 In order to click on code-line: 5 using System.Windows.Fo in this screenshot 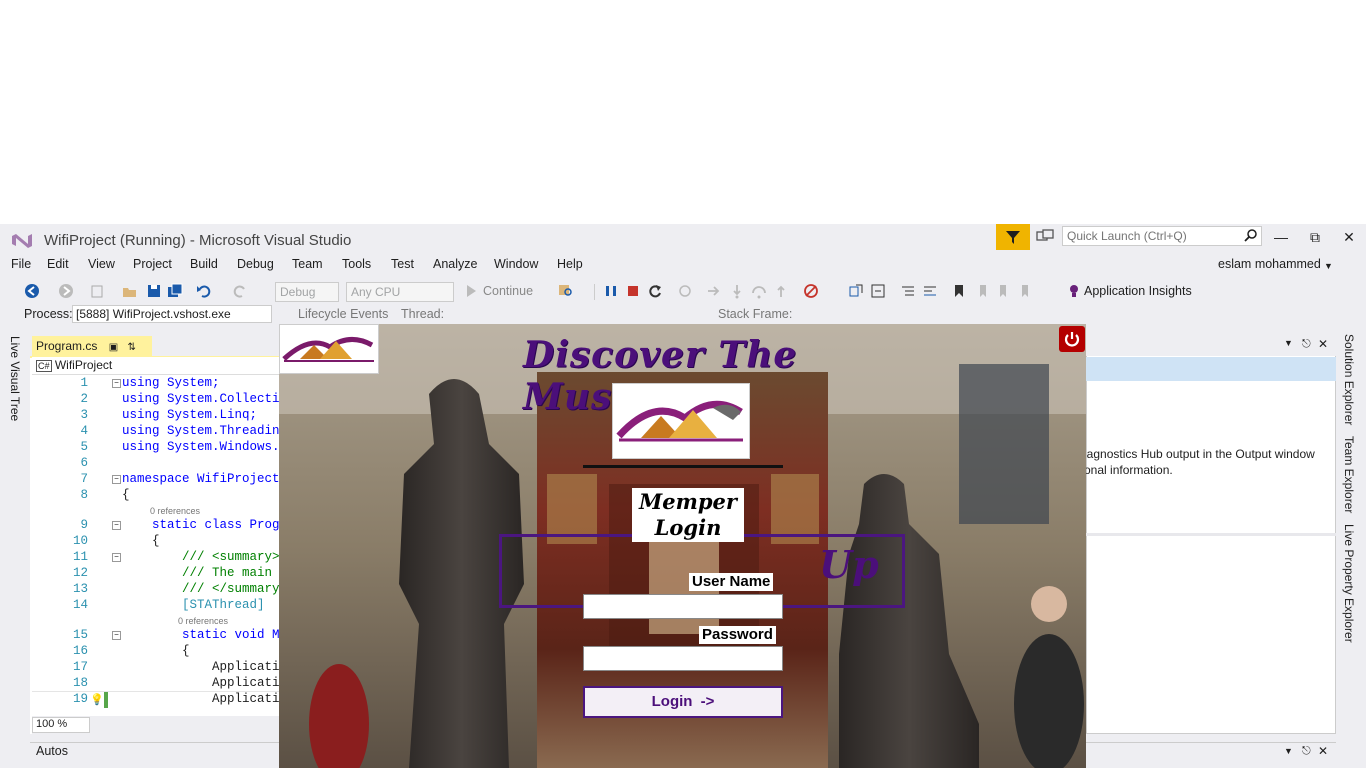, I will do `click(156, 448)`.